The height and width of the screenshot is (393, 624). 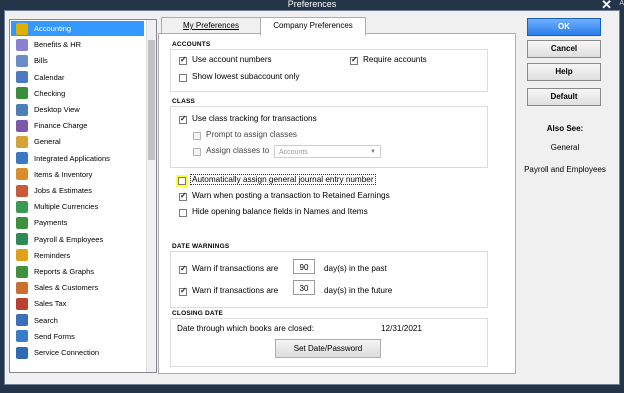 I want to click on sidebar-item-multiple-currencies: Multiple Currencies, so click(x=77, y=206).